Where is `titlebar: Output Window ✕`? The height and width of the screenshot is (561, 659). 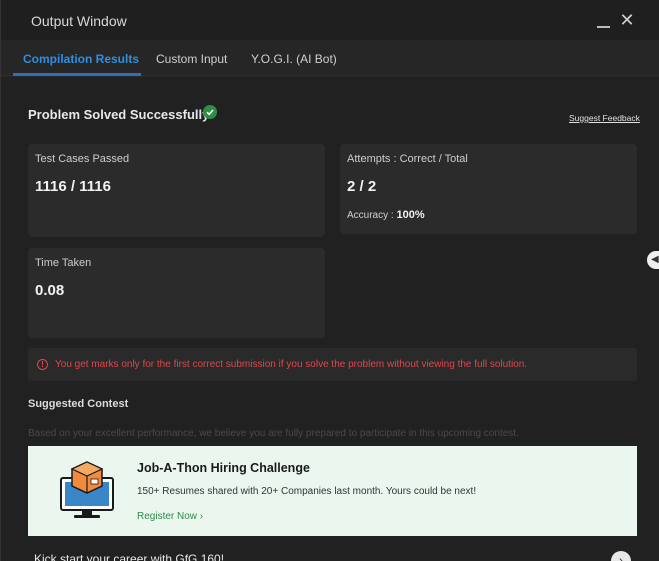 titlebar: Output Window ✕ is located at coordinates (330, 20).